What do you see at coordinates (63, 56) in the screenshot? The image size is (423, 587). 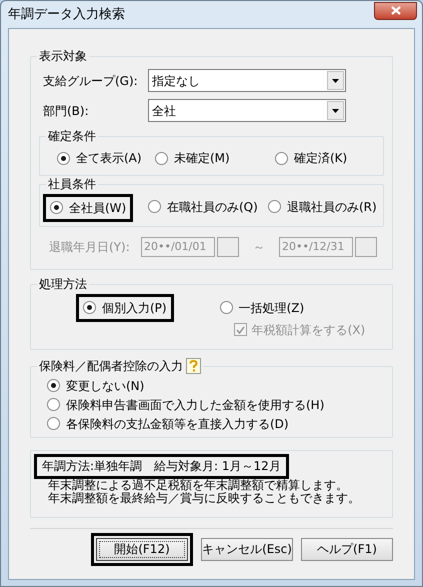 I see `group-title: 表示対象` at bounding box center [63, 56].